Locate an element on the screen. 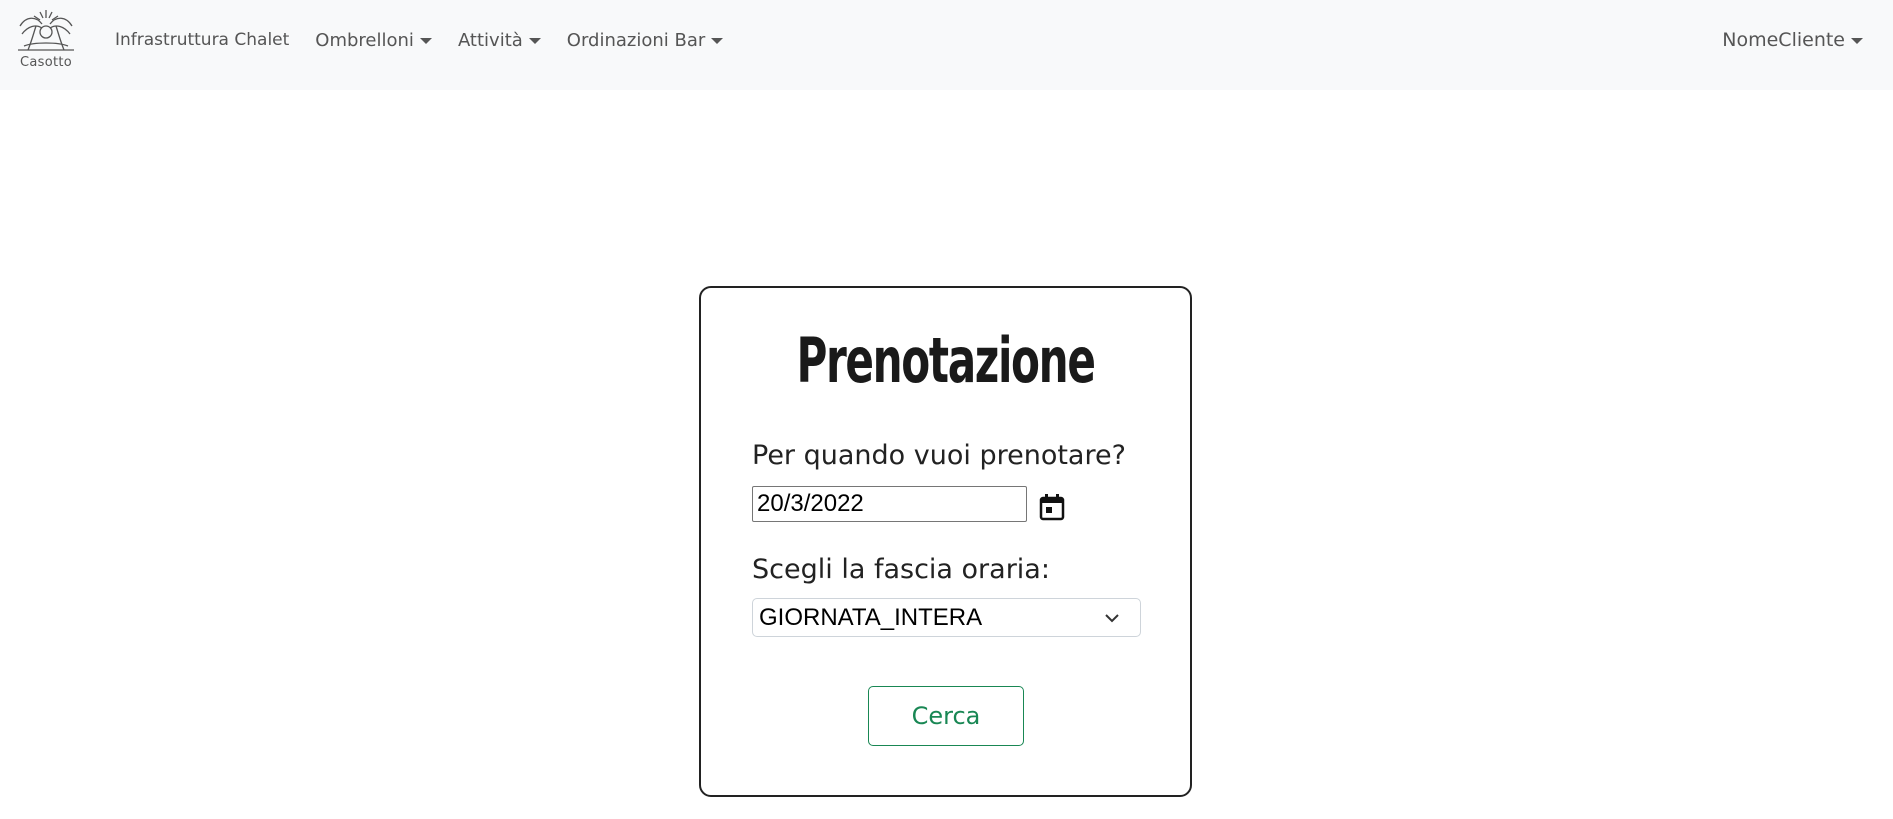 The height and width of the screenshot is (819, 1893). brand-logo: Casotto is located at coordinates (46, 40).